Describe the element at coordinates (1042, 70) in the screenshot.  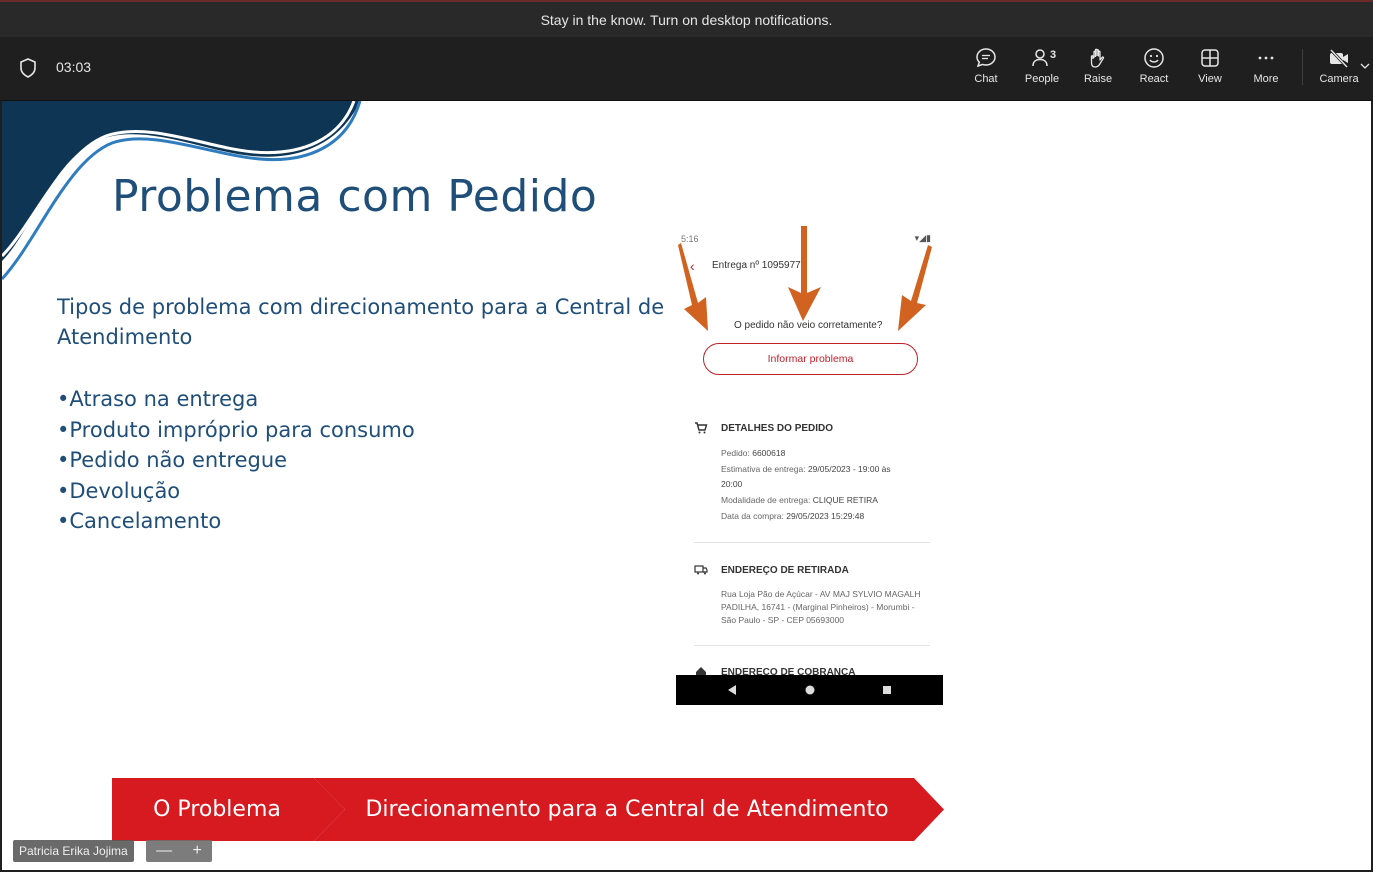
I see `people-button: 3 People` at that location.